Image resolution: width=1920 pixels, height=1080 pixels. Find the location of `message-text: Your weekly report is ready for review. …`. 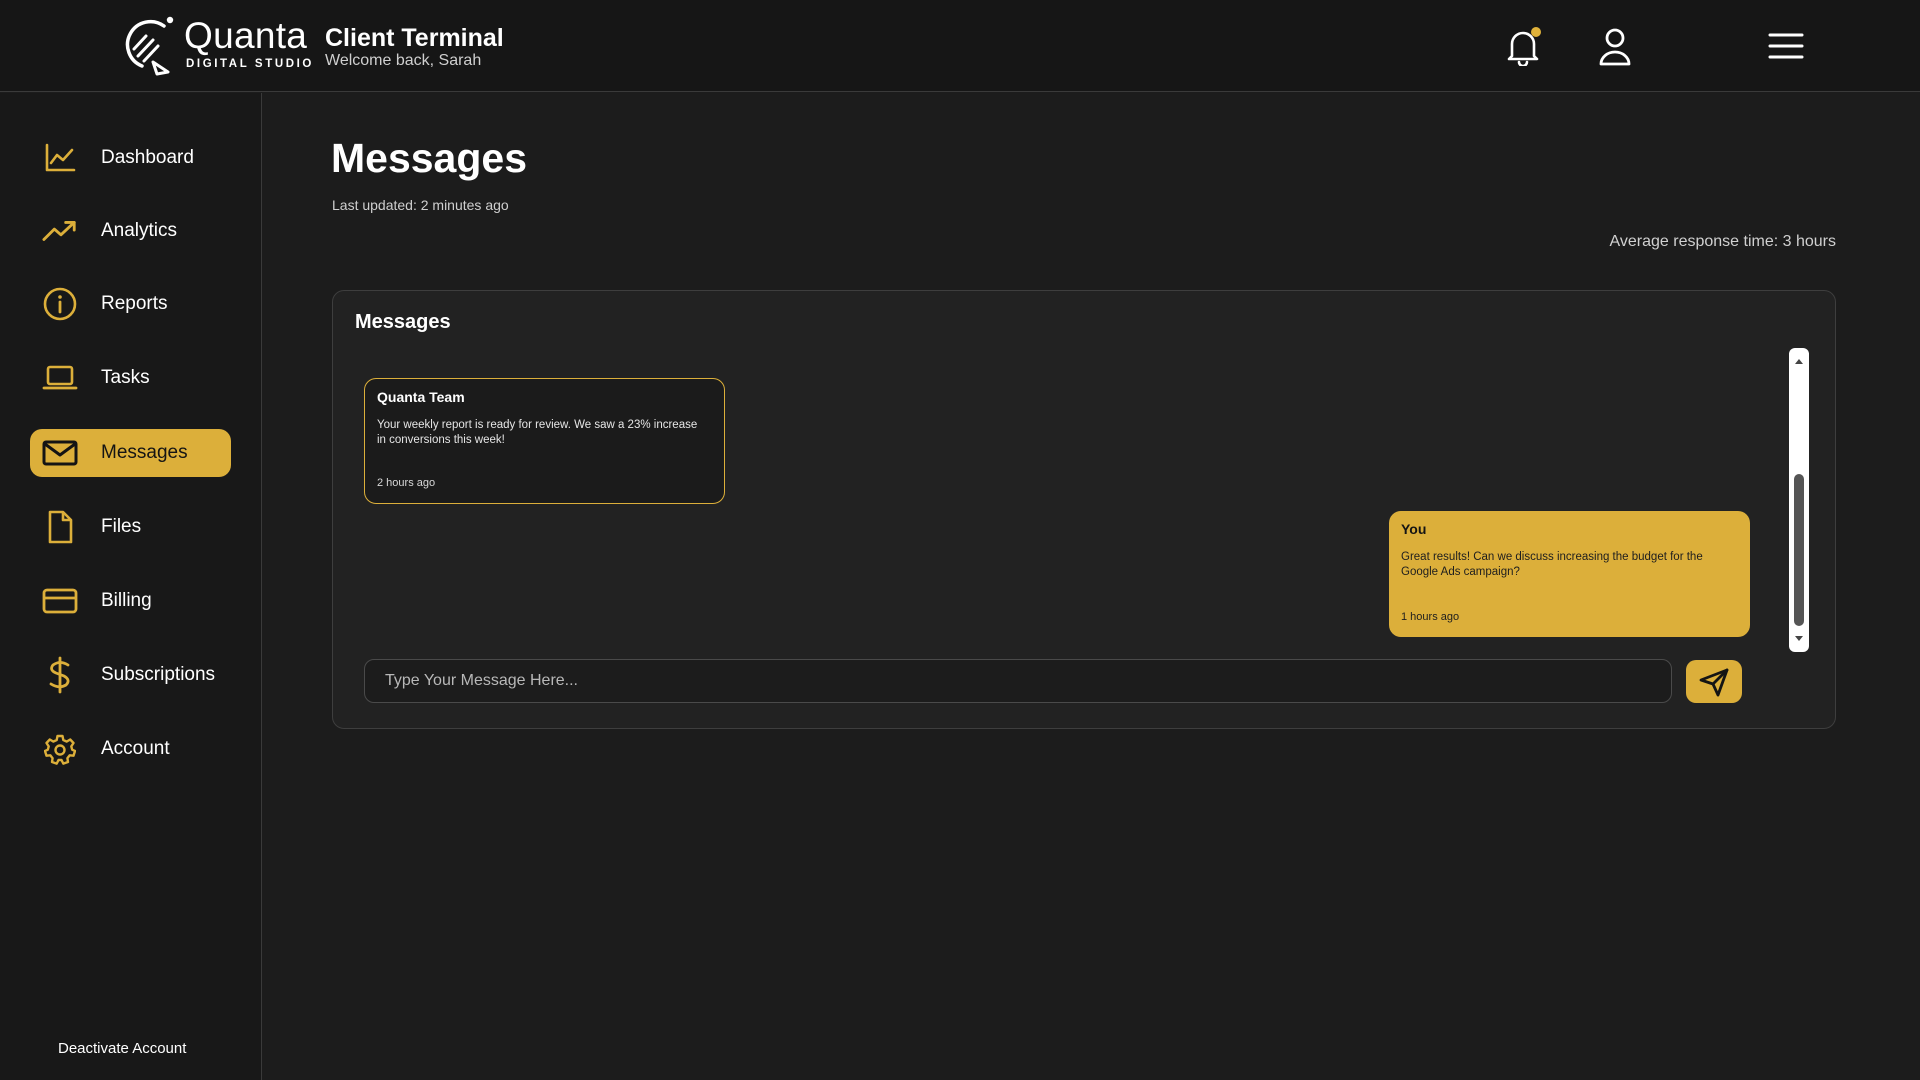

message-text: Your weekly report is ready for review. … is located at coordinates (537, 432).